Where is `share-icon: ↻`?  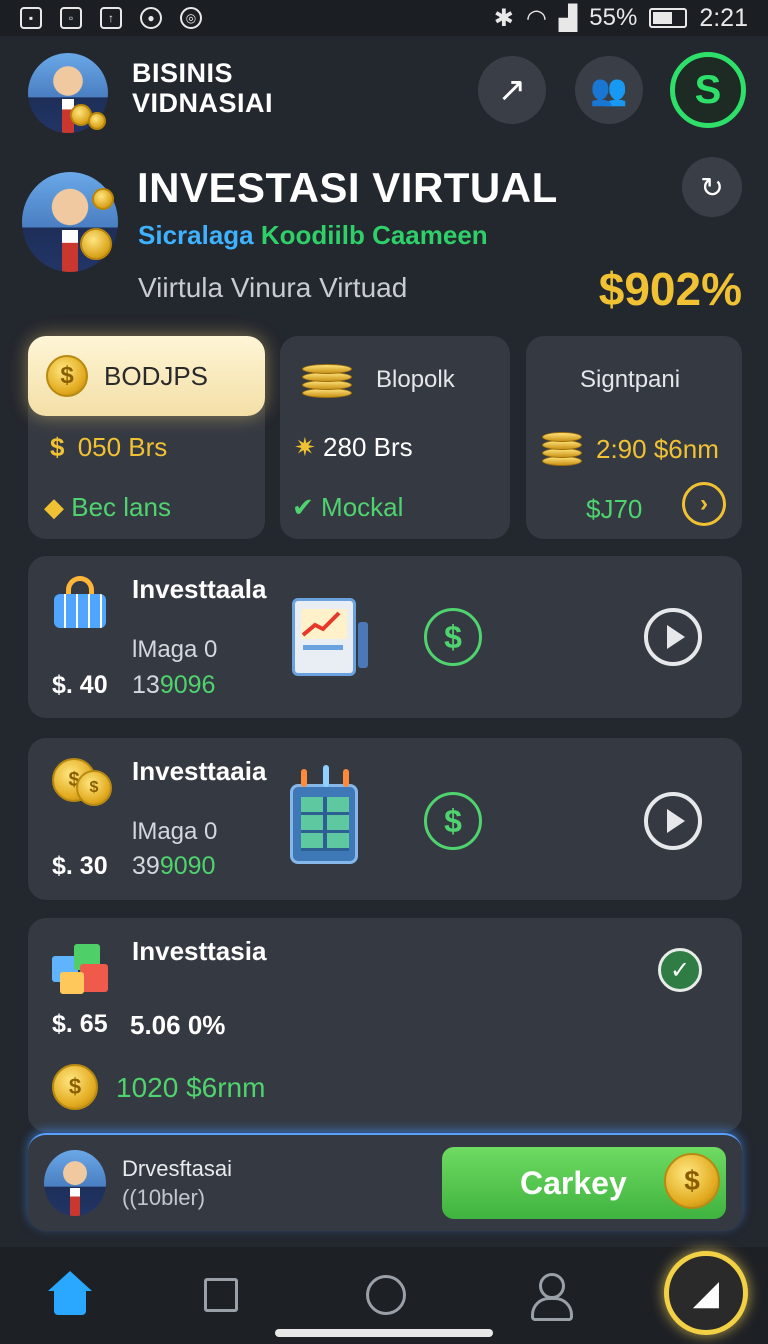 share-icon: ↻ is located at coordinates (712, 187).